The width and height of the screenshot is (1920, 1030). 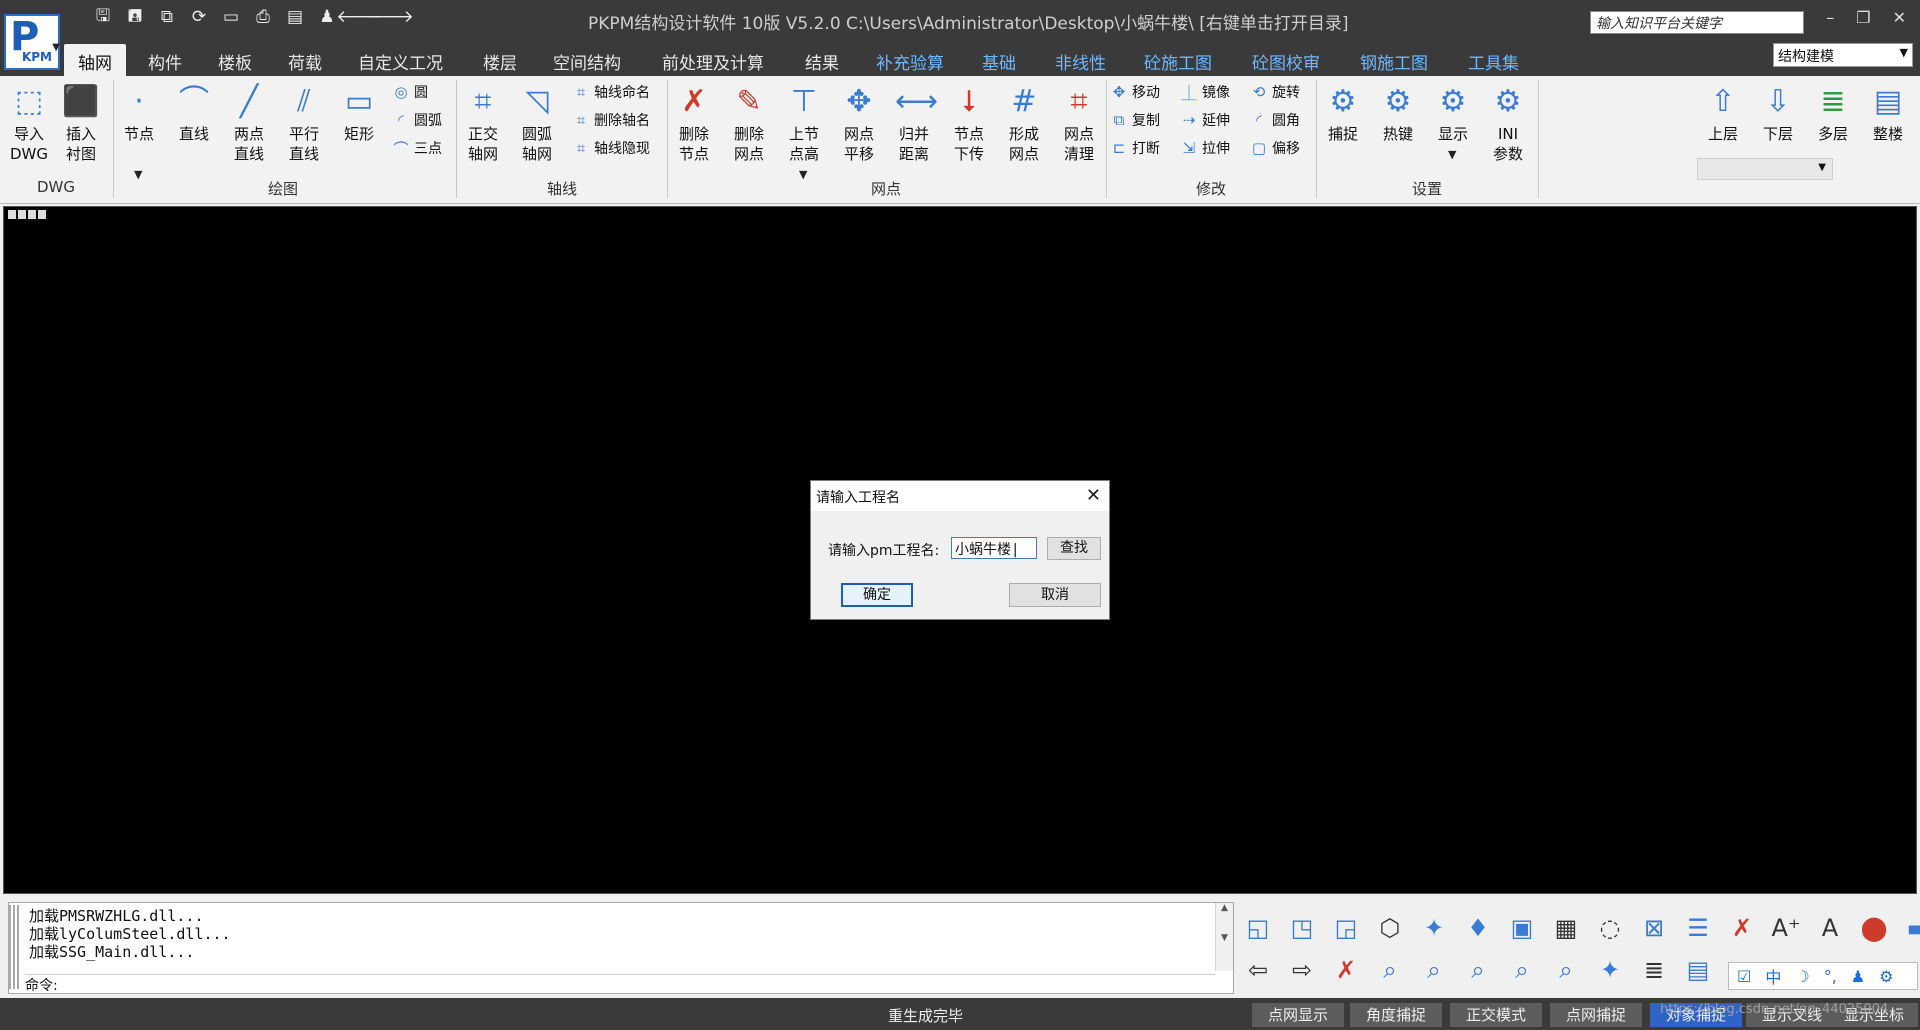 I want to click on tab-nonlinear: 非线性, so click(x=1080, y=60).